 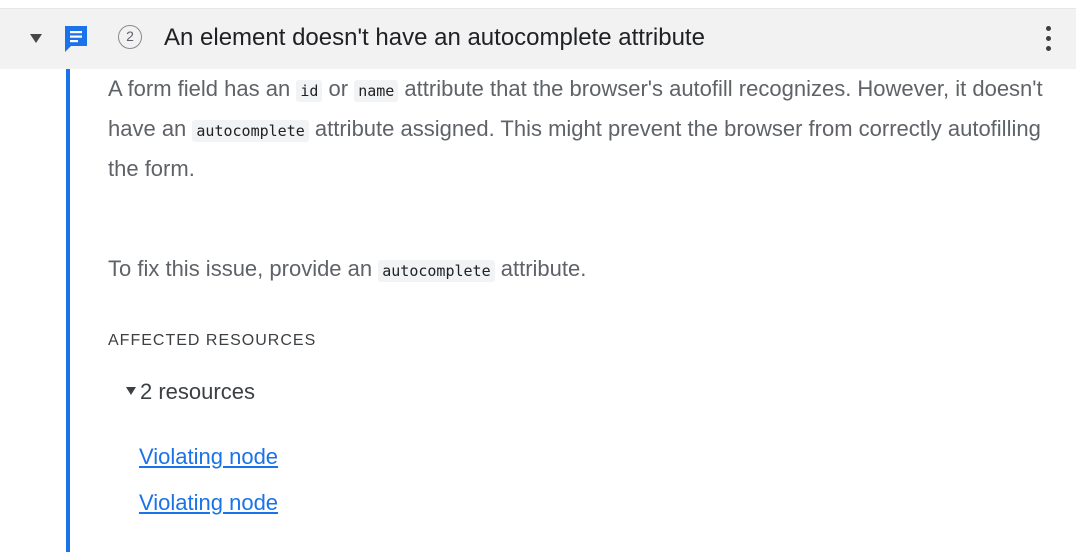 I want to click on fix-text: To fix this issue, provide an, so click(x=243, y=268).